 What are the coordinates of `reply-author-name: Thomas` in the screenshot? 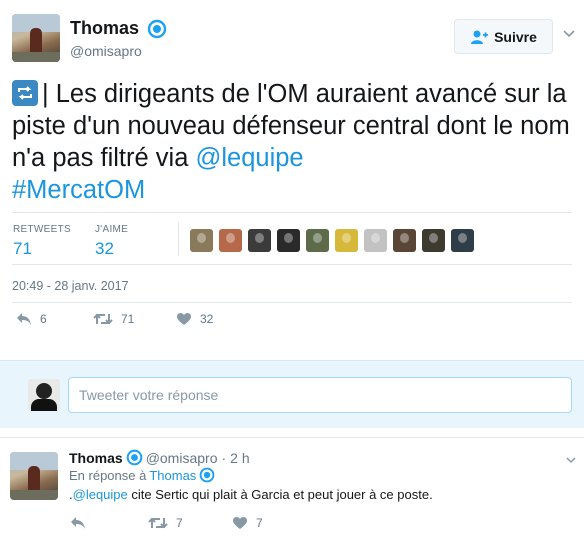 It's located at (96, 458).